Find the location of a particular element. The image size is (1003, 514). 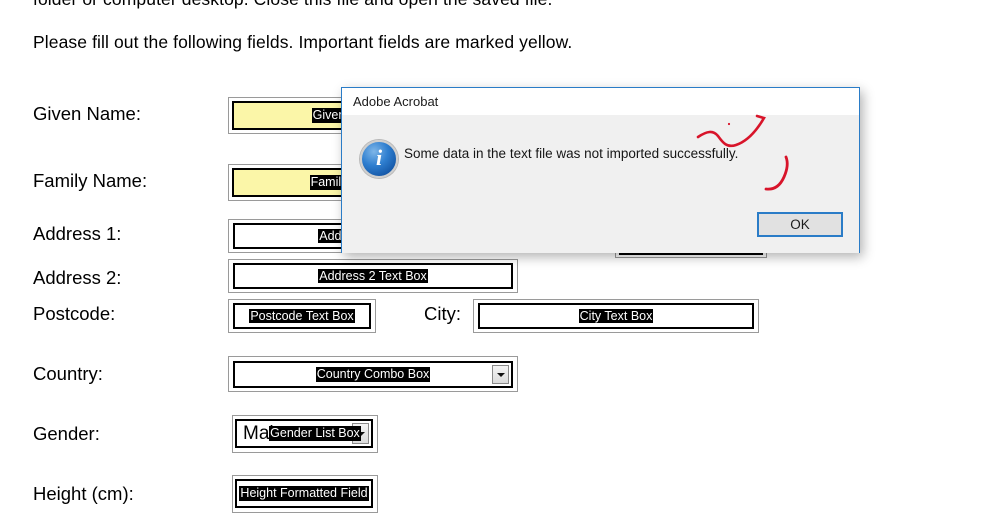

listbox-gender: Male Gender List Box is located at coordinates (304, 433).